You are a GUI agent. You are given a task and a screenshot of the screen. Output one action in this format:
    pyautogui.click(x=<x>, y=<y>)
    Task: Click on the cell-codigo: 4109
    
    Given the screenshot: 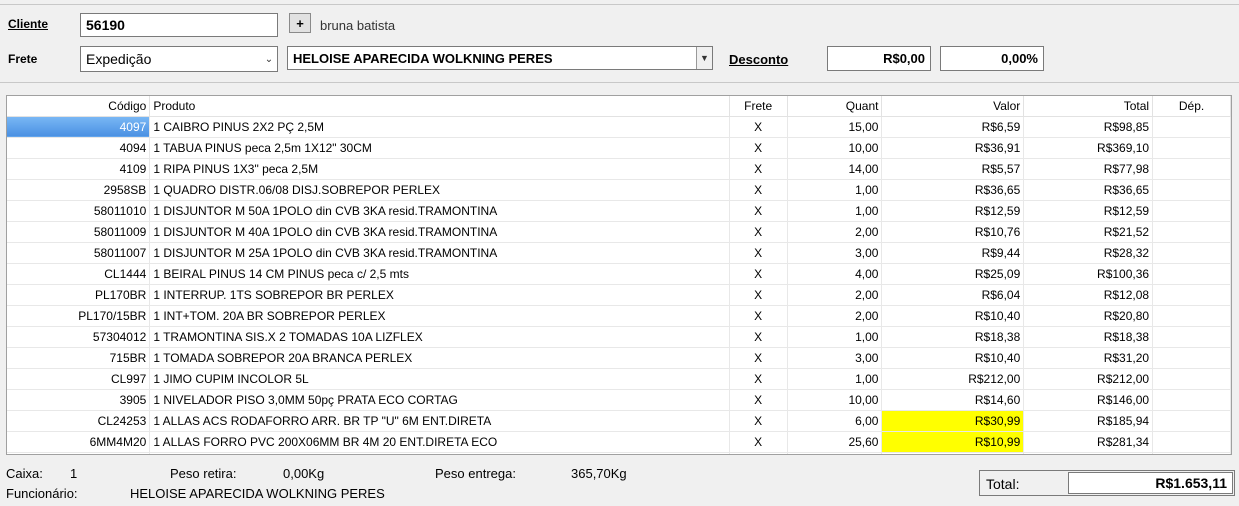 What is the action you would take?
    pyautogui.click(x=79, y=169)
    